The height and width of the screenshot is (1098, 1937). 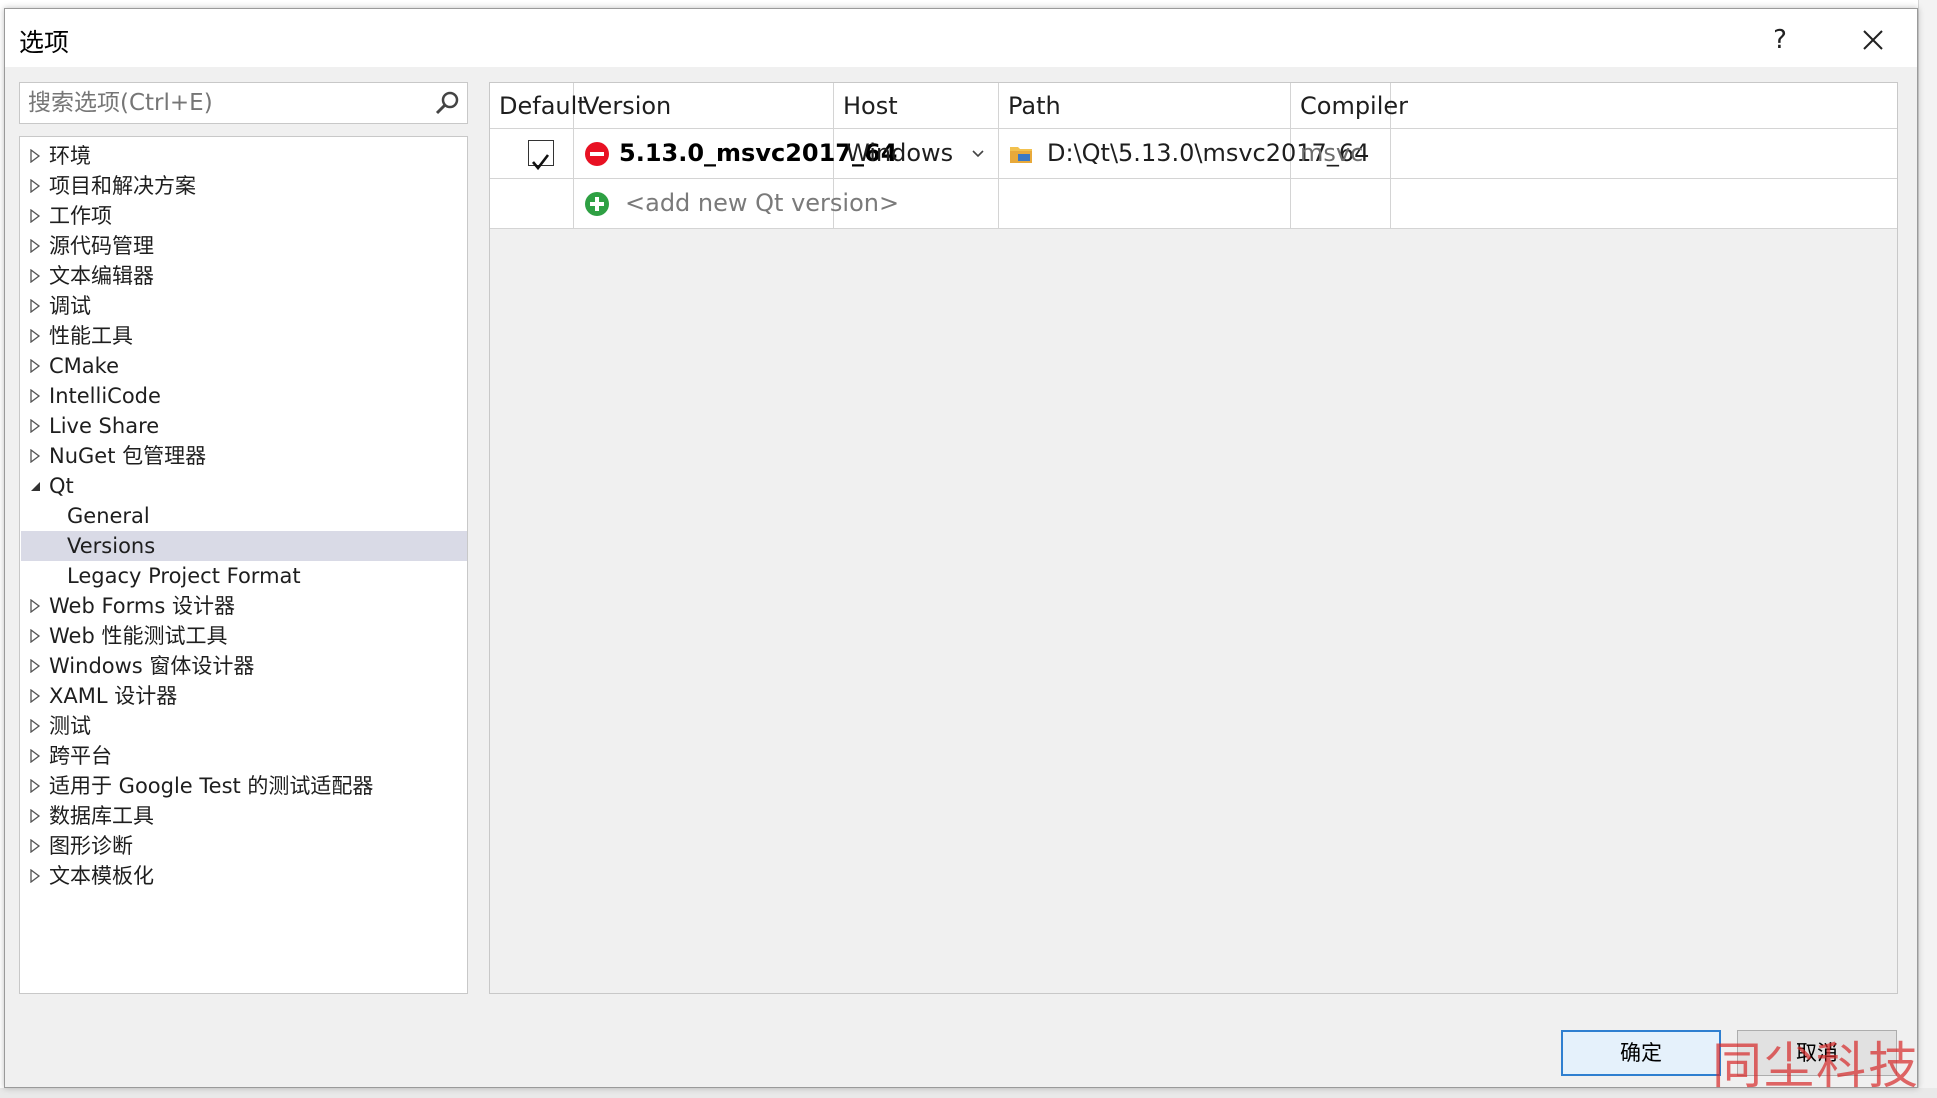 I want to click on tree-item-xaml-设计器: XAML 设计器, so click(x=244, y=696).